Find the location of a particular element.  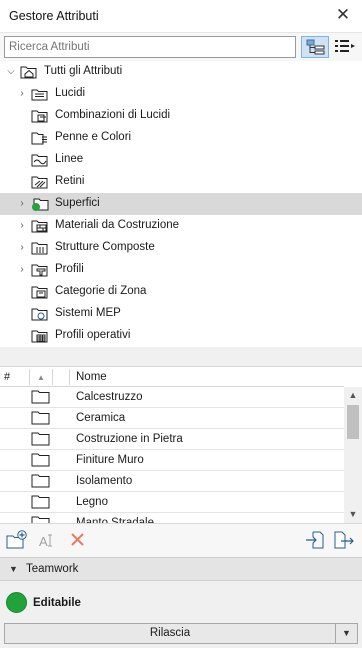

table-row: Legno is located at coordinates (172, 502).